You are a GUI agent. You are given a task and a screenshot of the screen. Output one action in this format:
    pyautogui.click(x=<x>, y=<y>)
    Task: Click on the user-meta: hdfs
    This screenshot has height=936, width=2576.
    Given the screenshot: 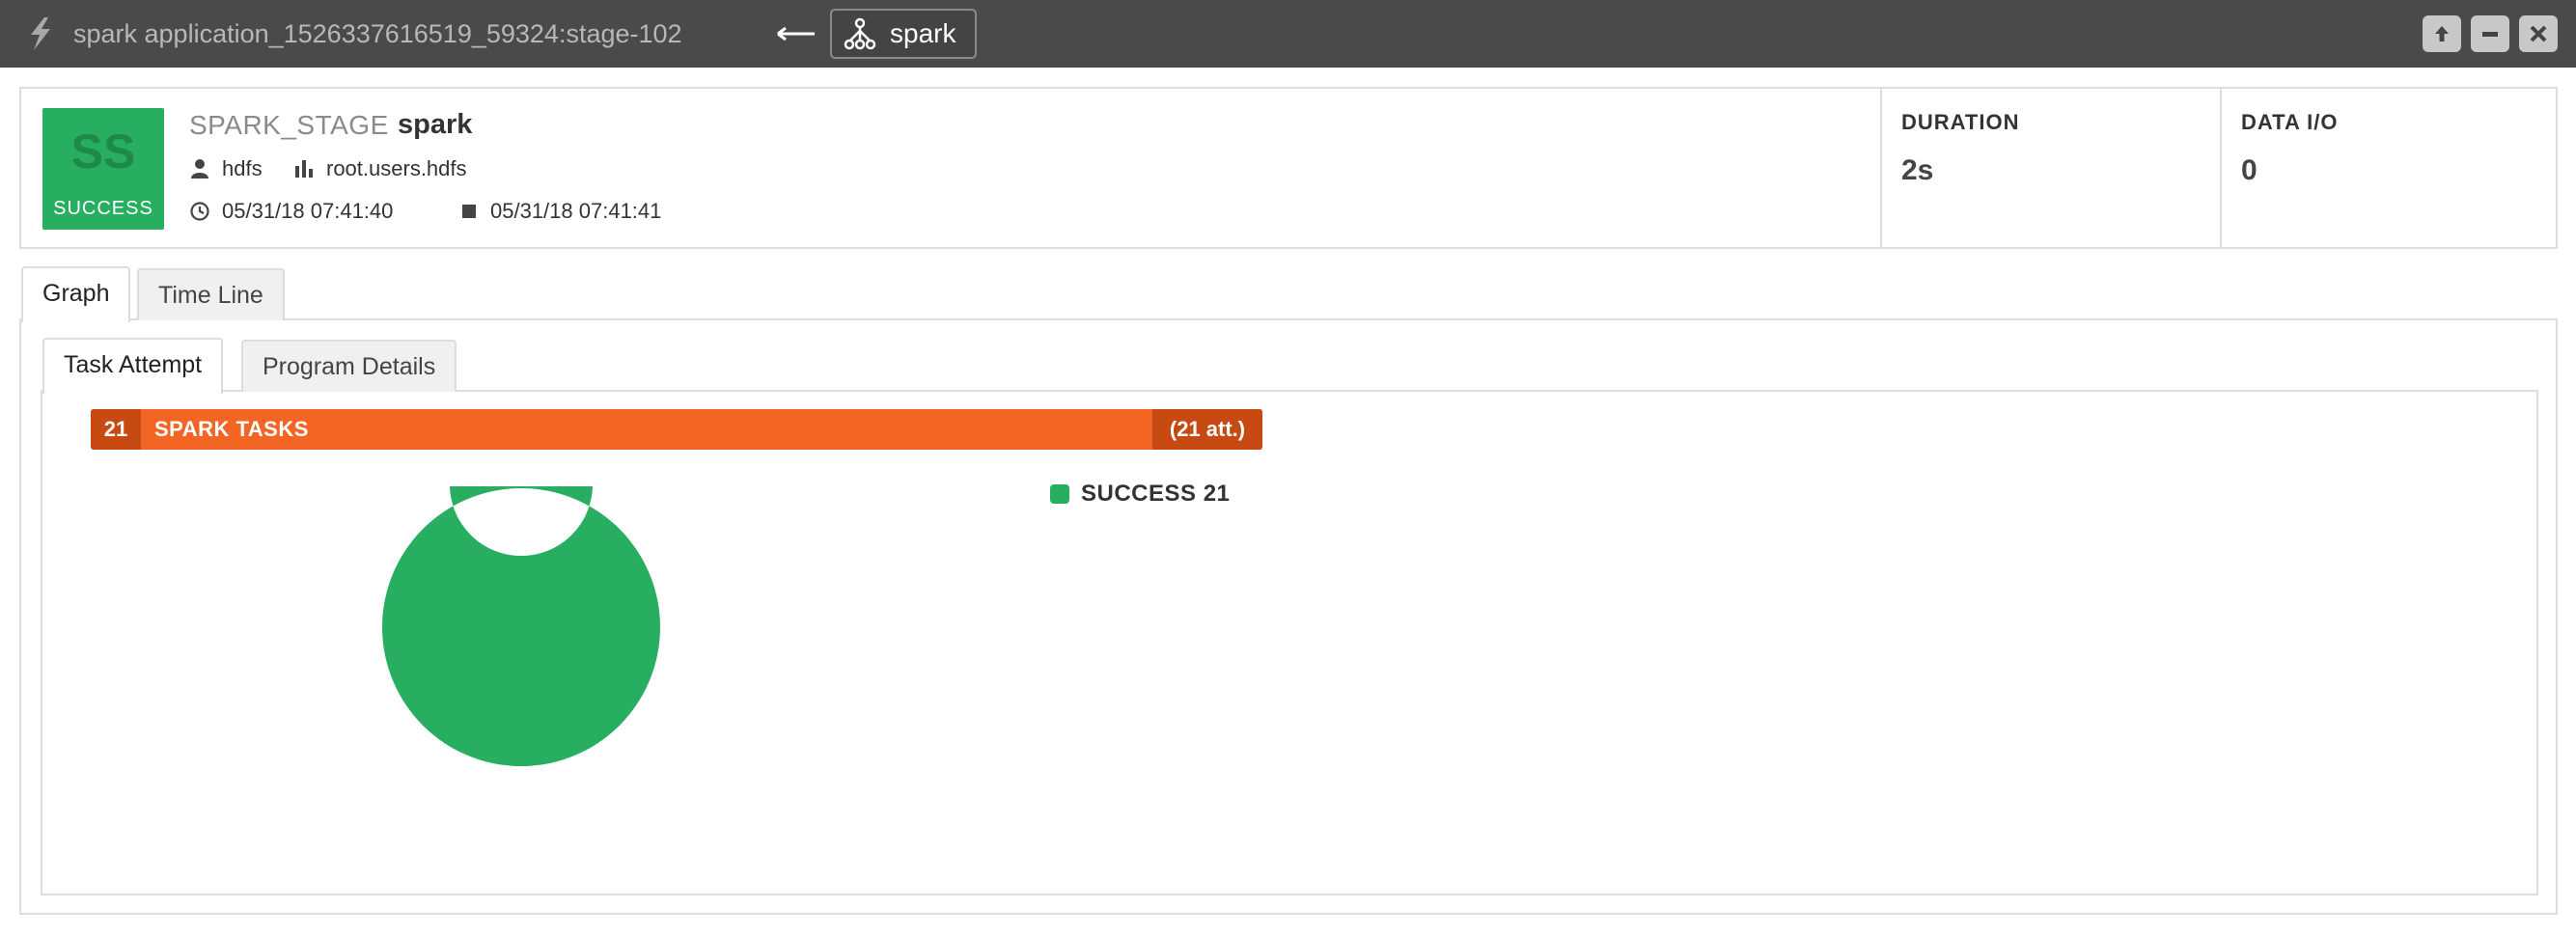 What is the action you would take?
    pyautogui.click(x=226, y=168)
    